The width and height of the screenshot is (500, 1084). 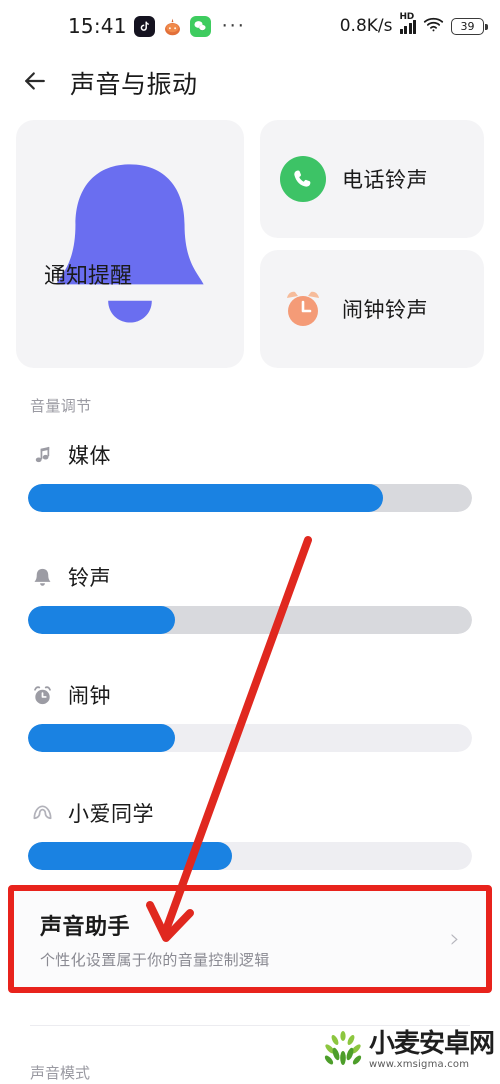 What do you see at coordinates (89, 456) in the screenshot?
I see `volume-label-media: 媒体` at bounding box center [89, 456].